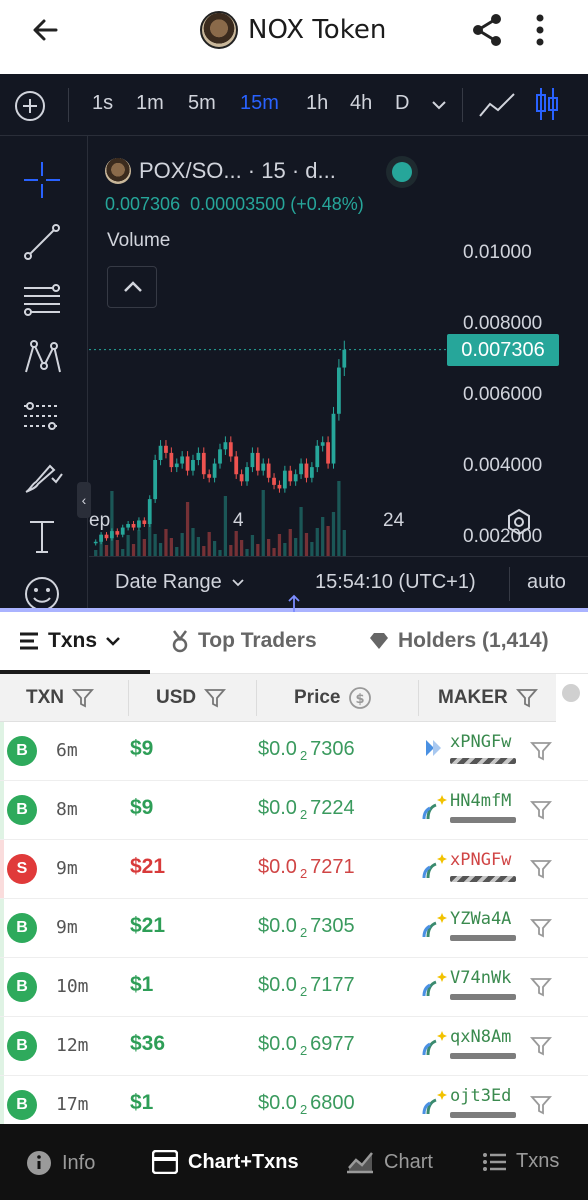 This screenshot has height=1200, width=588. I want to click on line-chart-type-icon, so click(498, 105).